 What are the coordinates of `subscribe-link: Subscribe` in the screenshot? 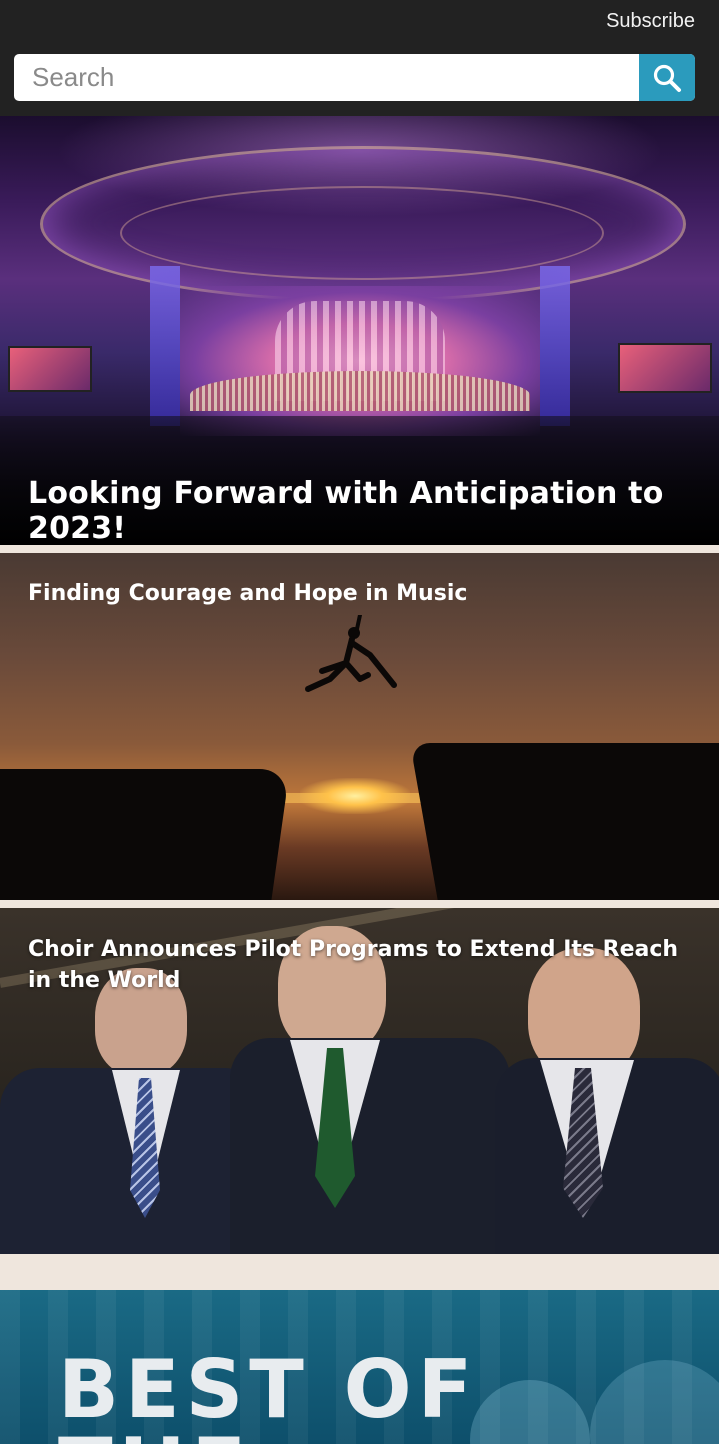 It's located at (650, 21).